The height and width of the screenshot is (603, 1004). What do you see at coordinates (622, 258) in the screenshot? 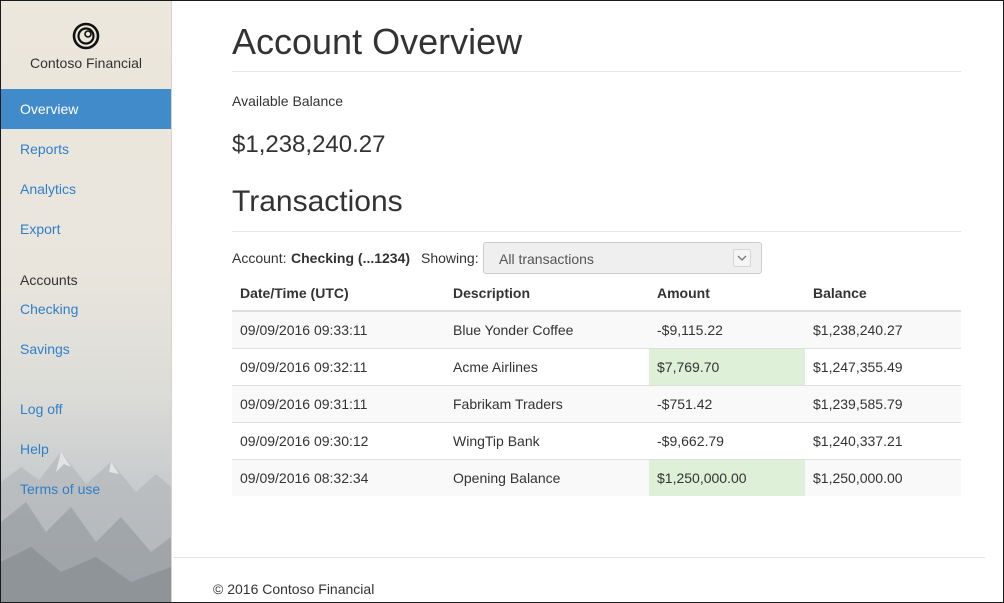
I see `transactions-filter-select: All transactions` at bounding box center [622, 258].